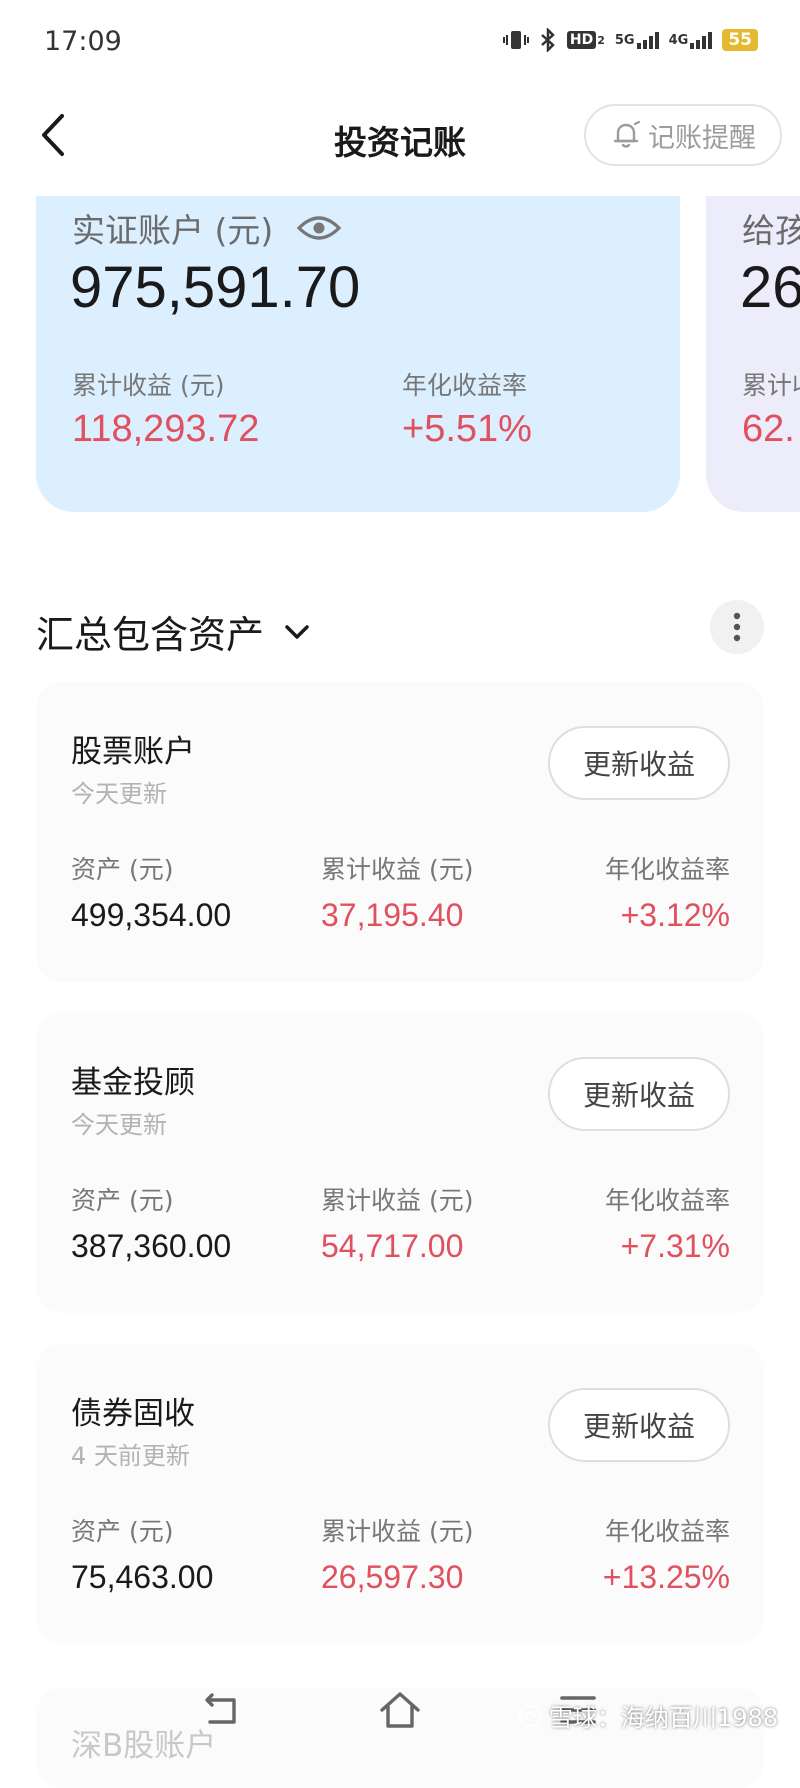 The height and width of the screenshot is (1788, 800). I want to click on asset-name: 基金投顾, so click(133, 1083).